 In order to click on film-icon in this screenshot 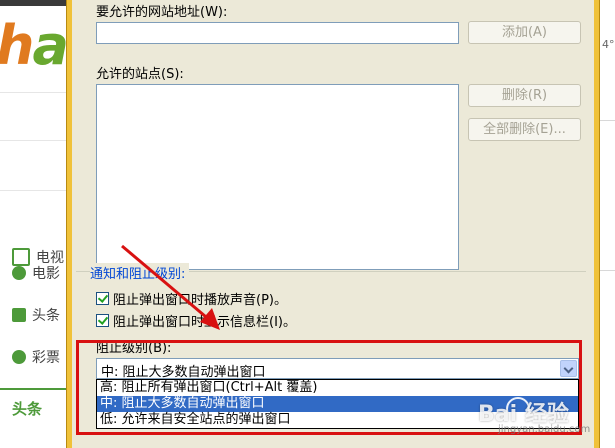, I will do `click(19, 273)`.